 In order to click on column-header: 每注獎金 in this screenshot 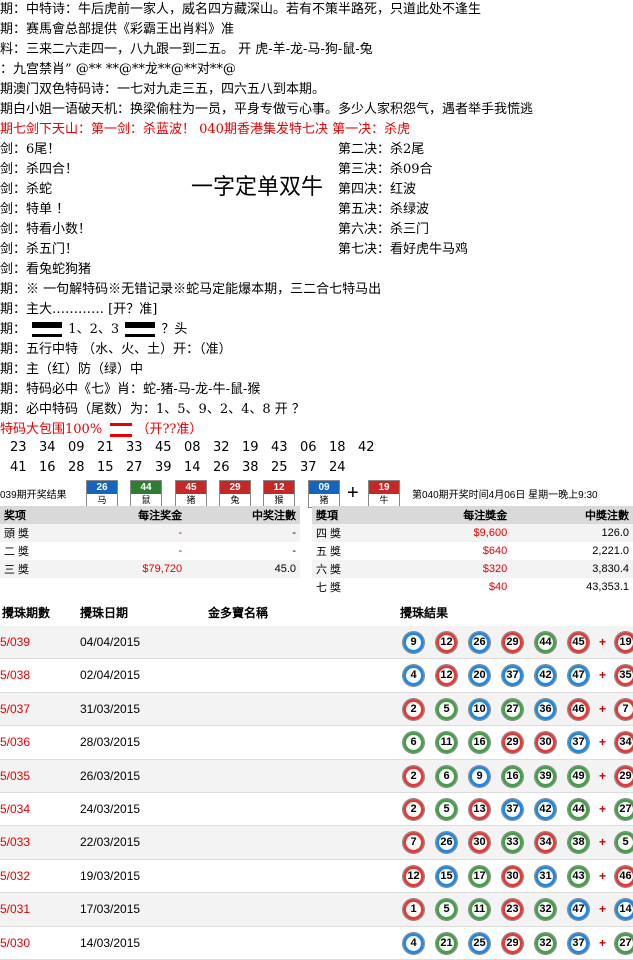, I will do `click(450, 515)`.